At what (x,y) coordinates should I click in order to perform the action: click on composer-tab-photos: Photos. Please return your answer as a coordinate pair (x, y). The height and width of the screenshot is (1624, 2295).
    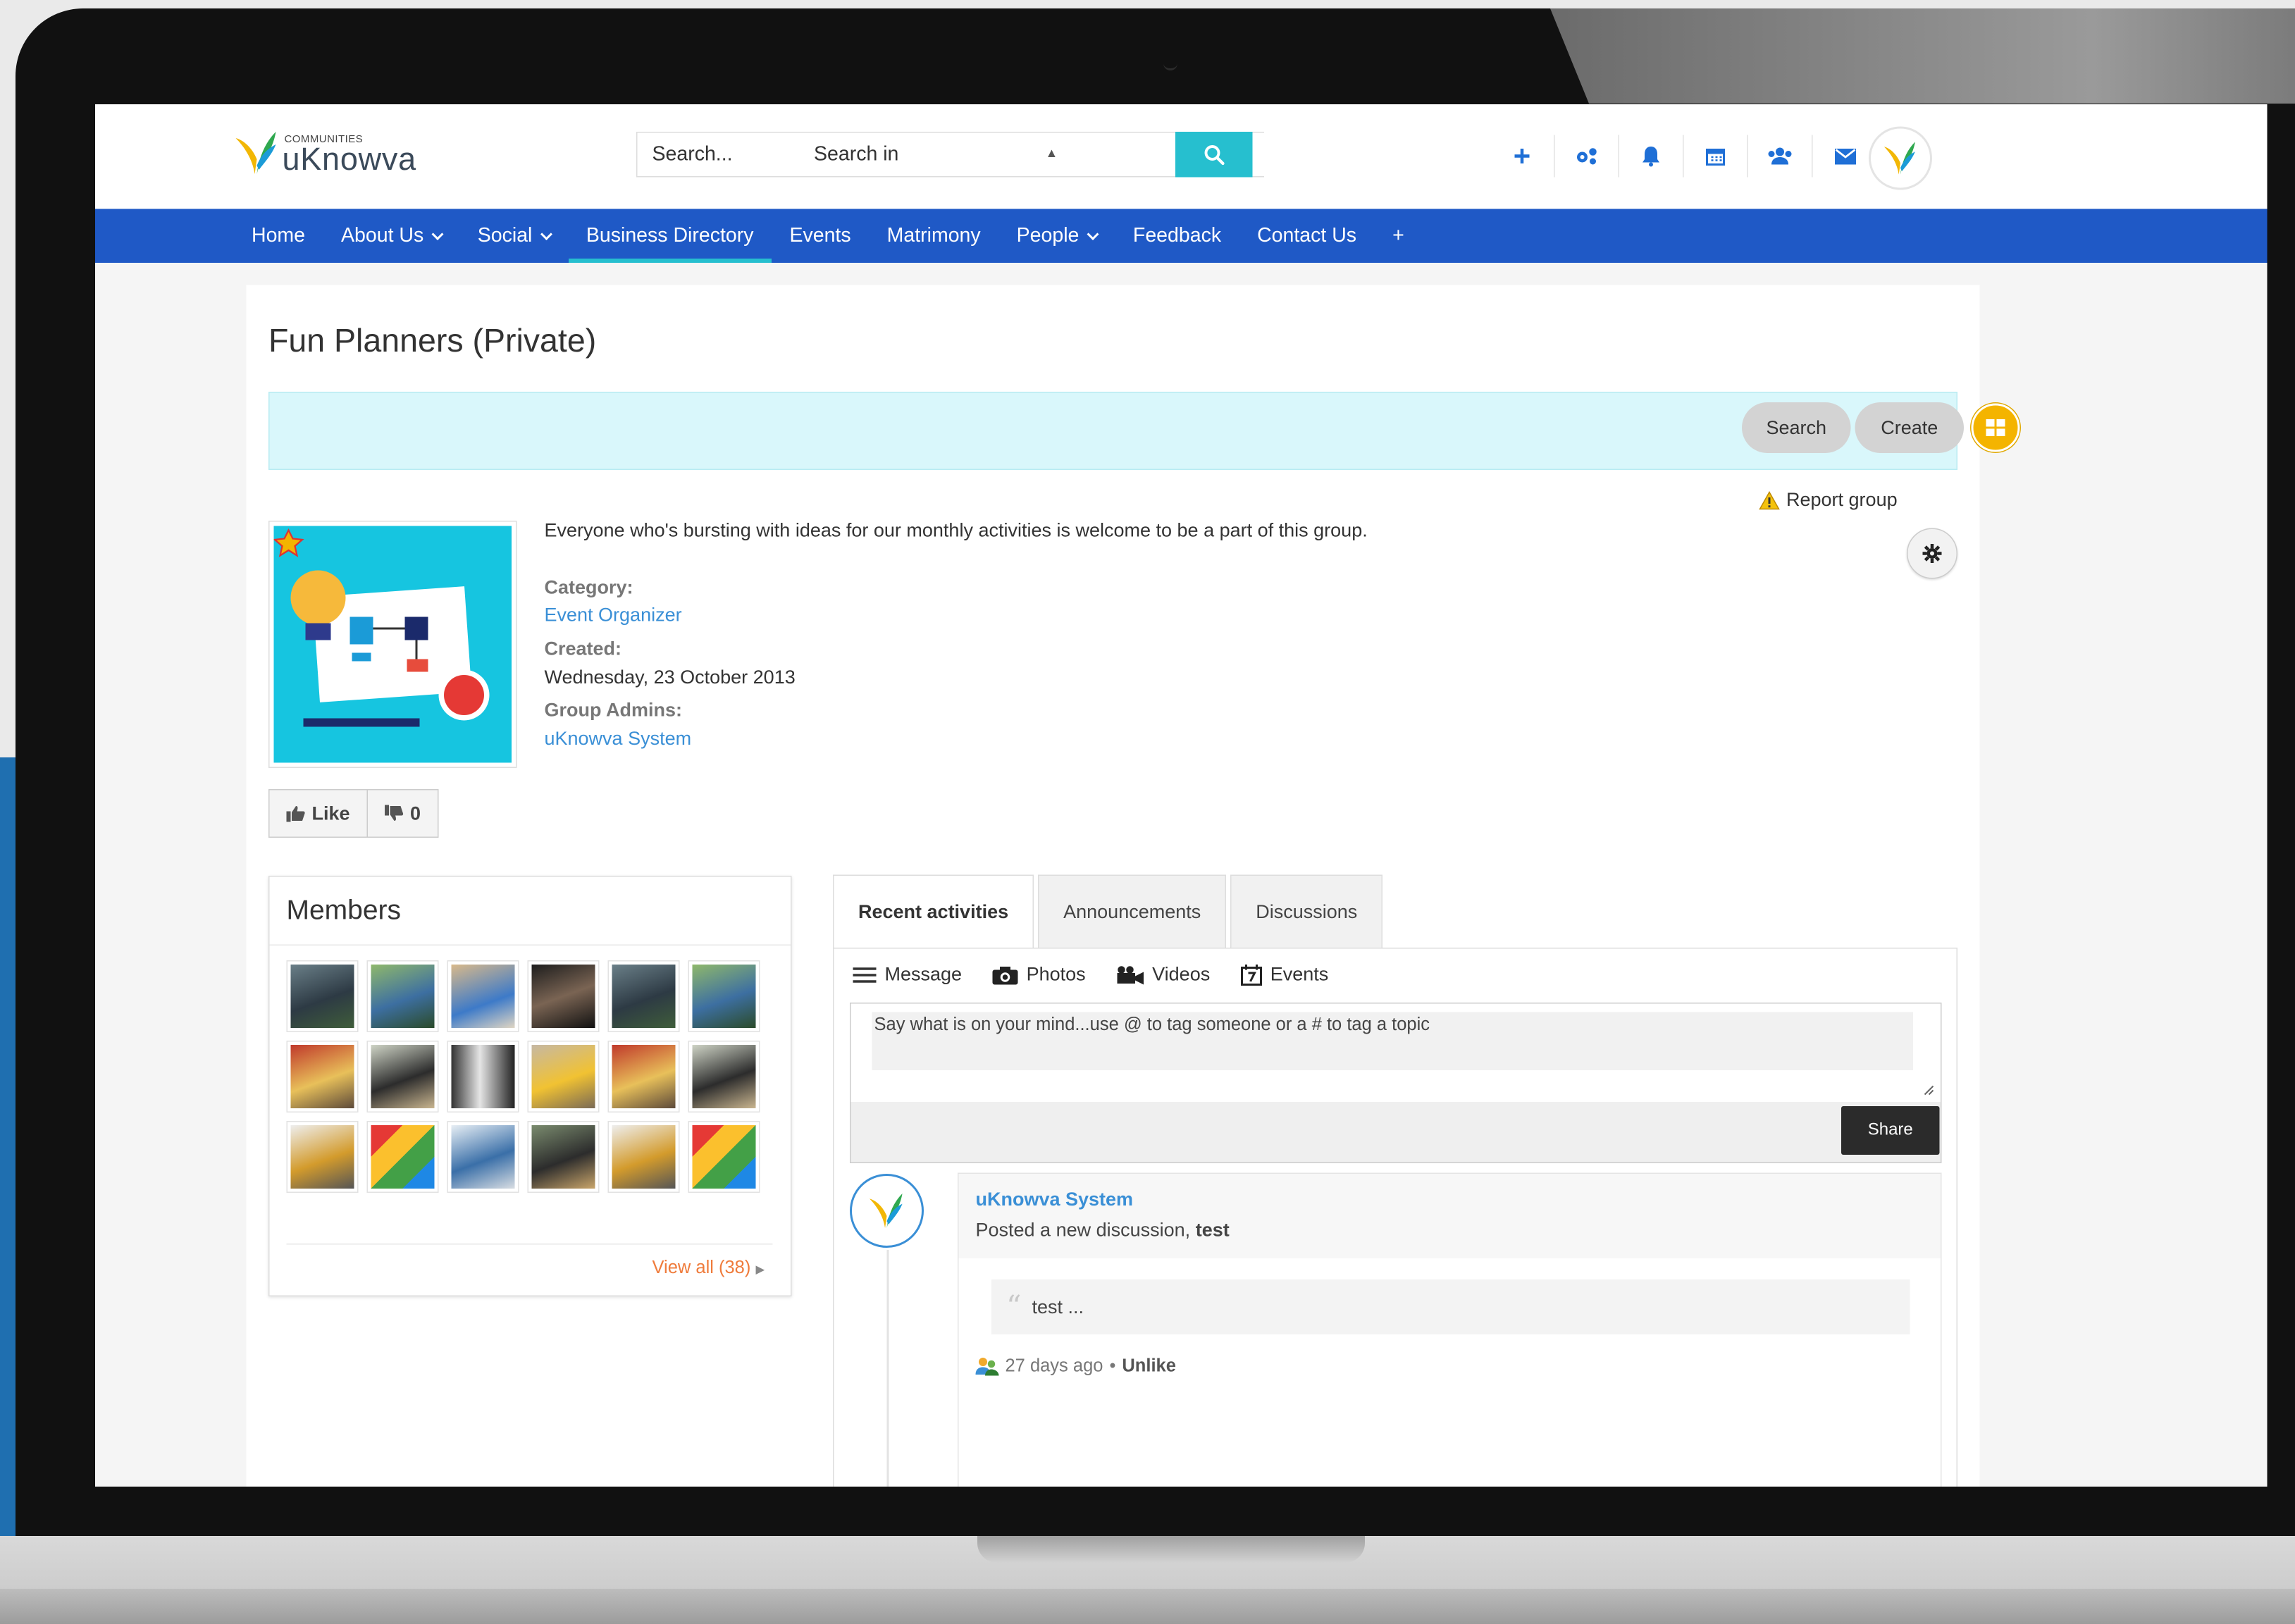
    Looking at the image, I should click on (1039, 974).